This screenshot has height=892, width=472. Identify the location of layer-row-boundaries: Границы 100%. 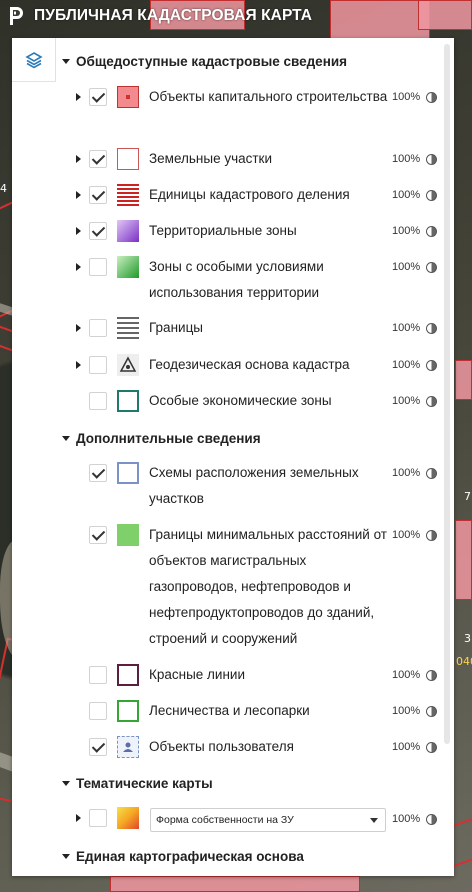
(248, 328).